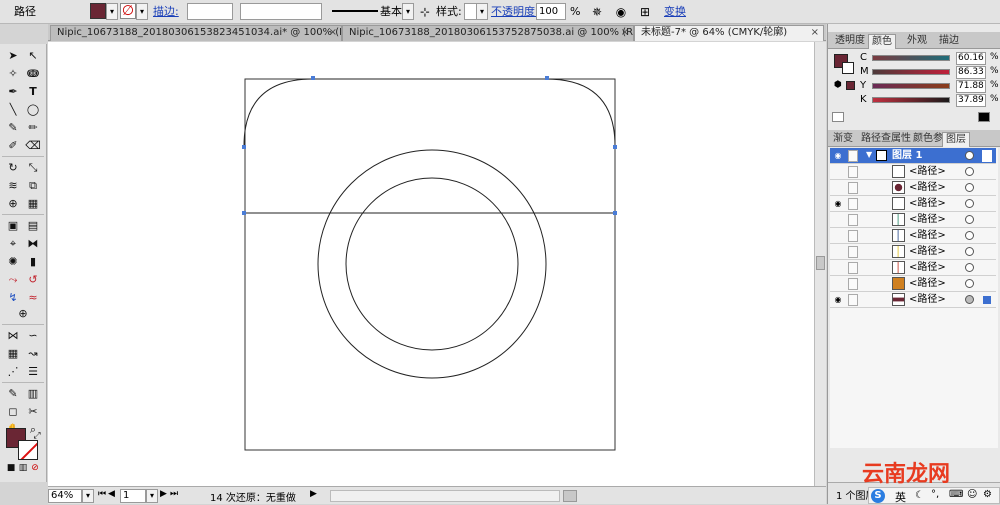 The height and width of the screenshot is (505, 1000). Describe the element at coordinates (210, 11) in the screenshot. I see `stroke-weight-field` at that location.